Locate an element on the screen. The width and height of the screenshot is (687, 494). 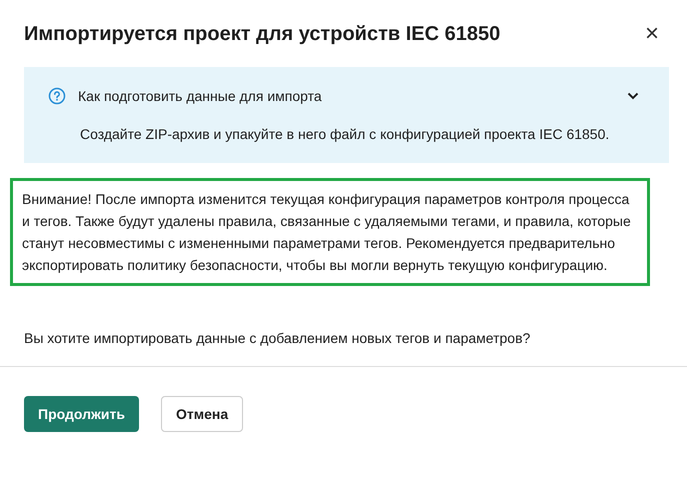
cancel-button: Отмена is located at coordinates (202, 414).